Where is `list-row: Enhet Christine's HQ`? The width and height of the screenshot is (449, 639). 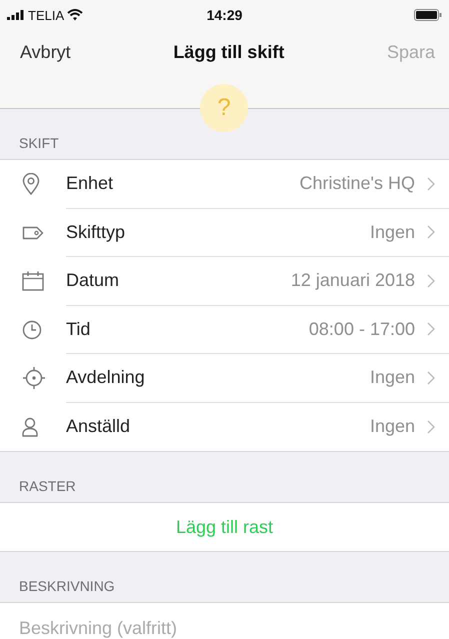 list-row: Enhet Christine's HQ is located at coordinates (224, 184).